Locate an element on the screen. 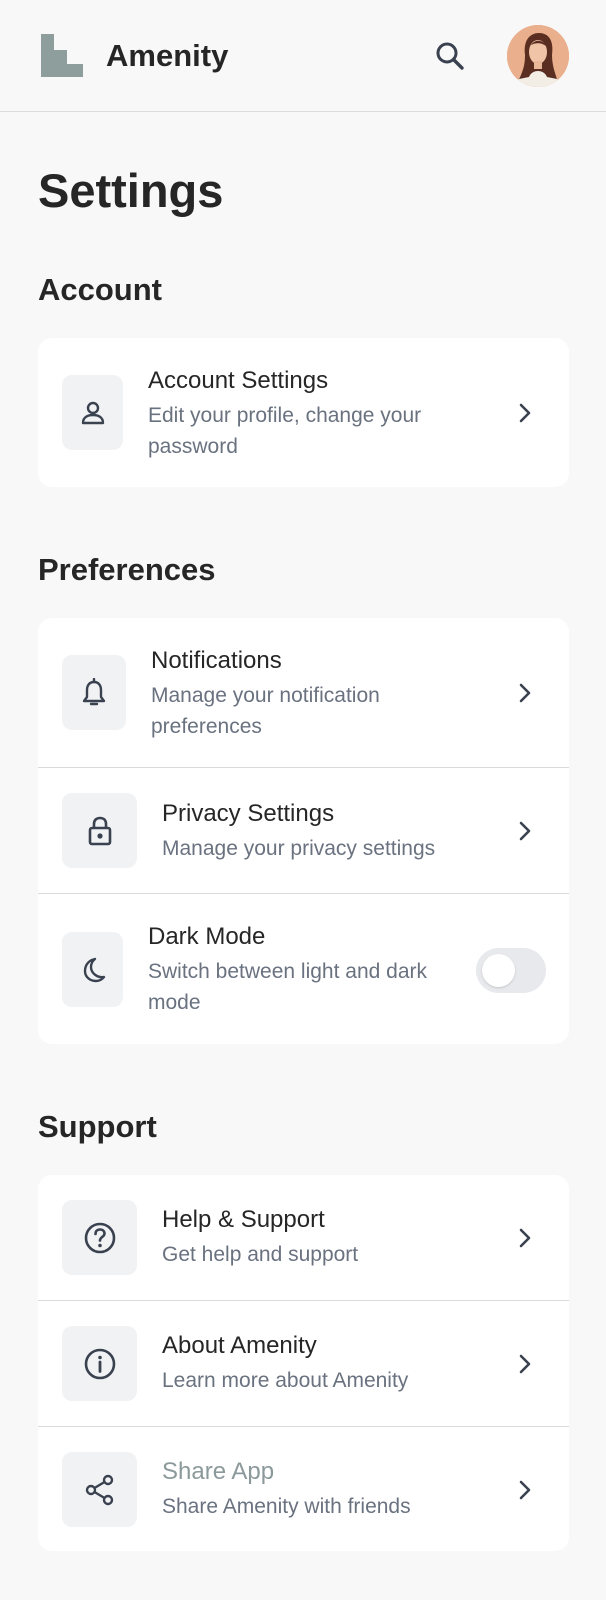 This screenshot has height=1600, width=606. building-logo-icon is located at coordinates (62, 55).